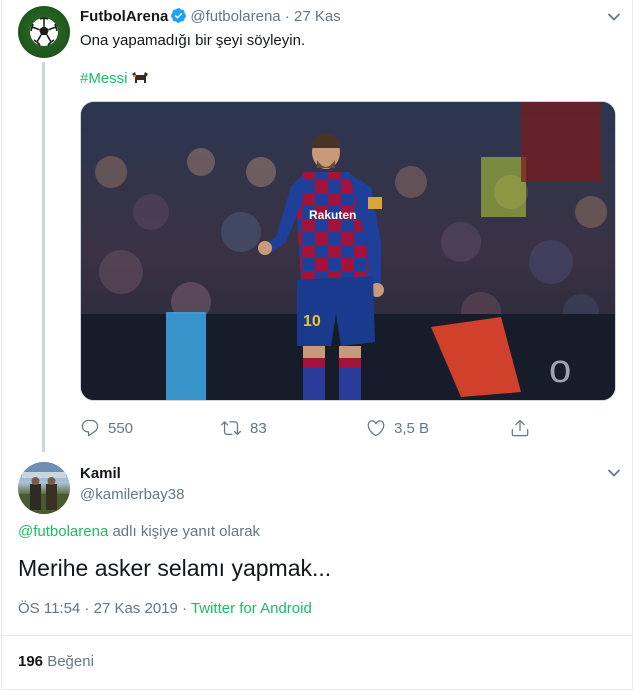 The image size is (635, 691). Describe the element at coordinates (235, 16) in the screenshot. I see `author-handle: @futbolarena` at that location.